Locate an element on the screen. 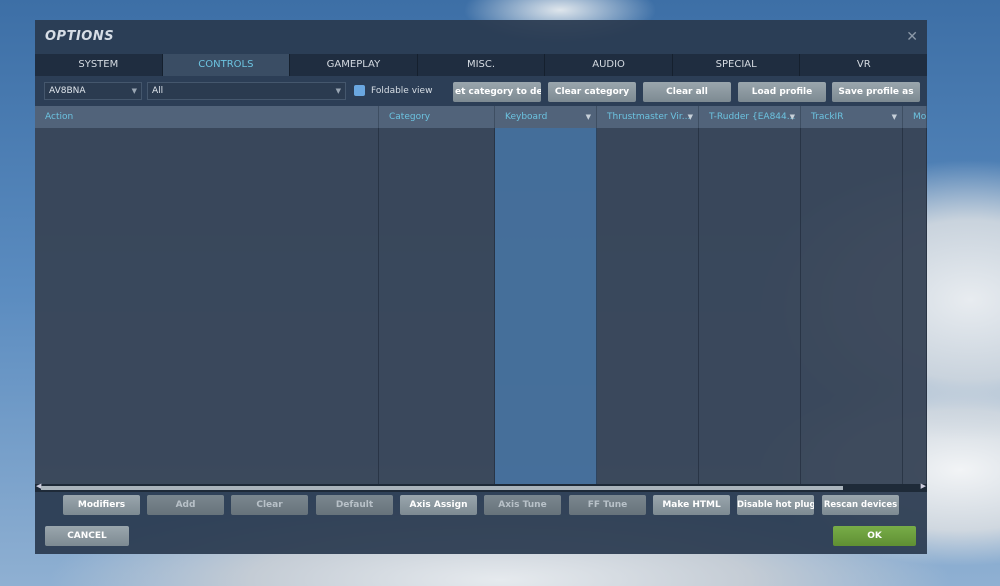  make-html-button: Make HTML is located at coordinates (691, 505).